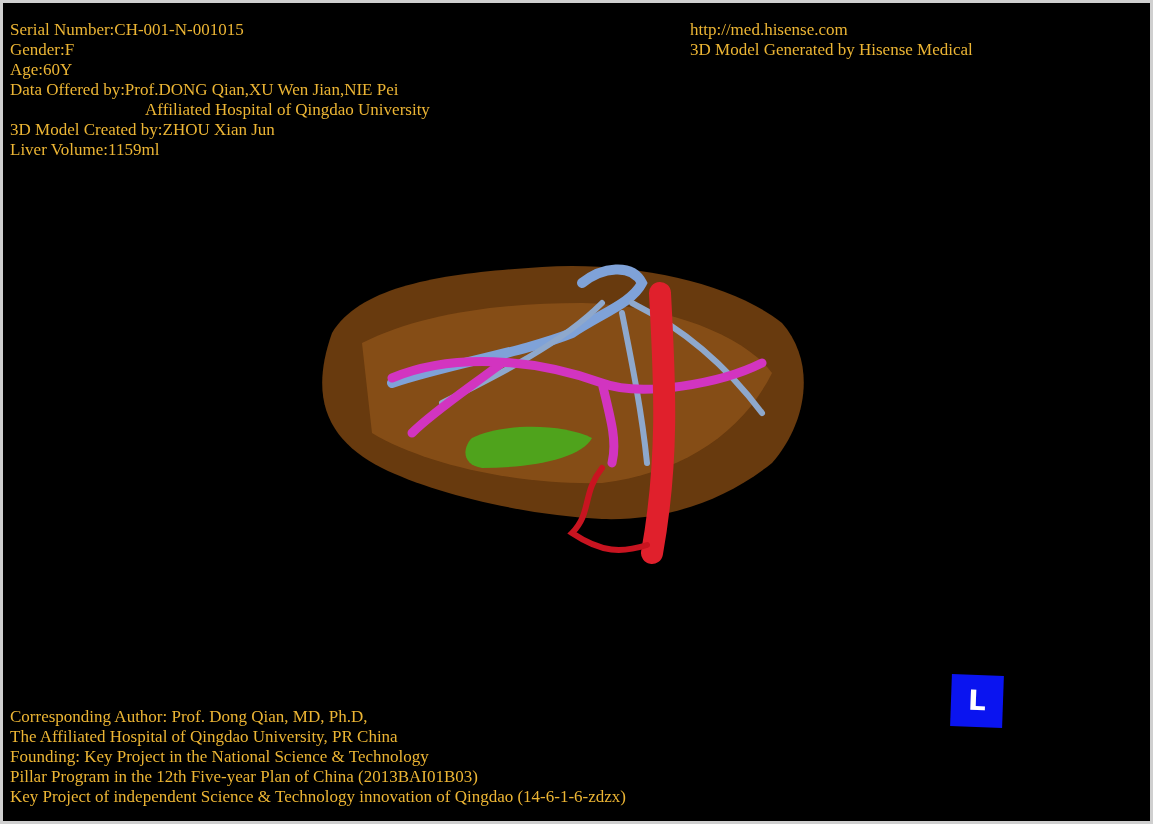  Describe the element at coordinates (219, 757) in the screenshot. I see `footer-line: Founding: Key Project in the National Science & Technology` at that location.